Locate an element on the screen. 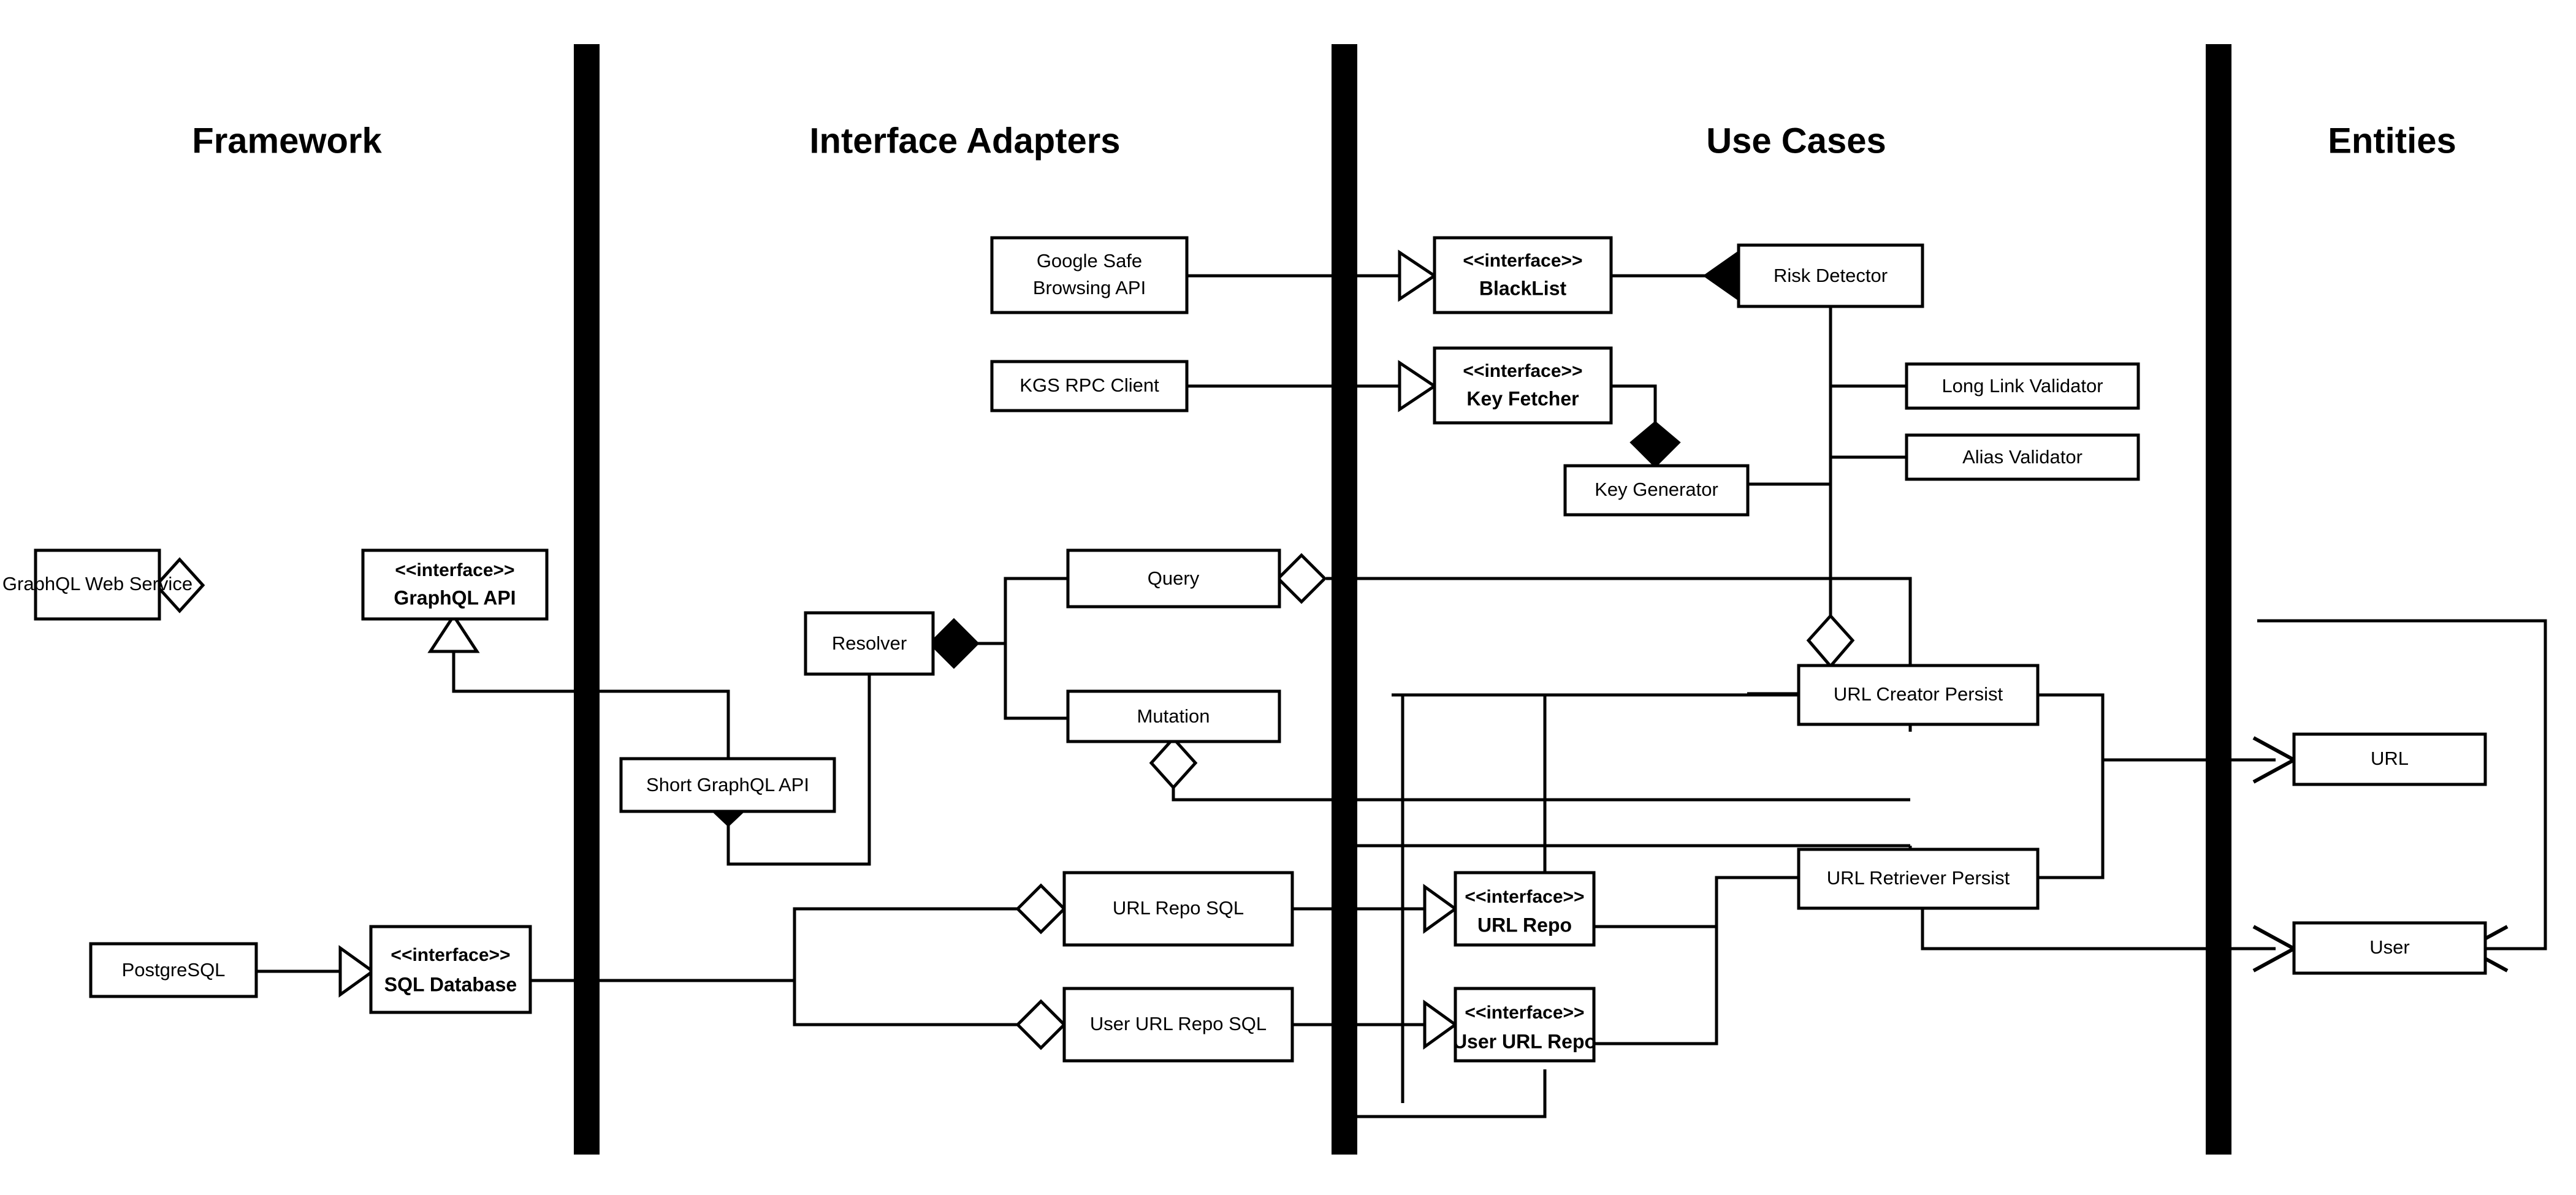 Image resolution: width=2576 pixels, height=1195 pixels. node-user: User is located at coordinates (2389, 948).